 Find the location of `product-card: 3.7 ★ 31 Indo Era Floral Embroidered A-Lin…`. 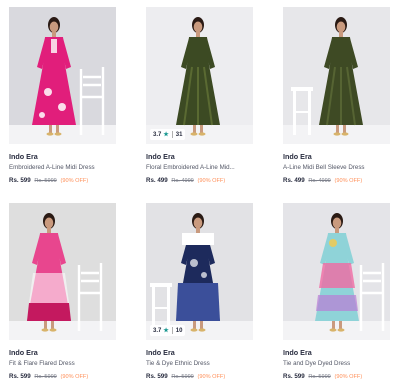

product-card: 3.7 ★ 31 Indo Era Floral Embroidered A-Lin… is located at coordinates (199, 95).